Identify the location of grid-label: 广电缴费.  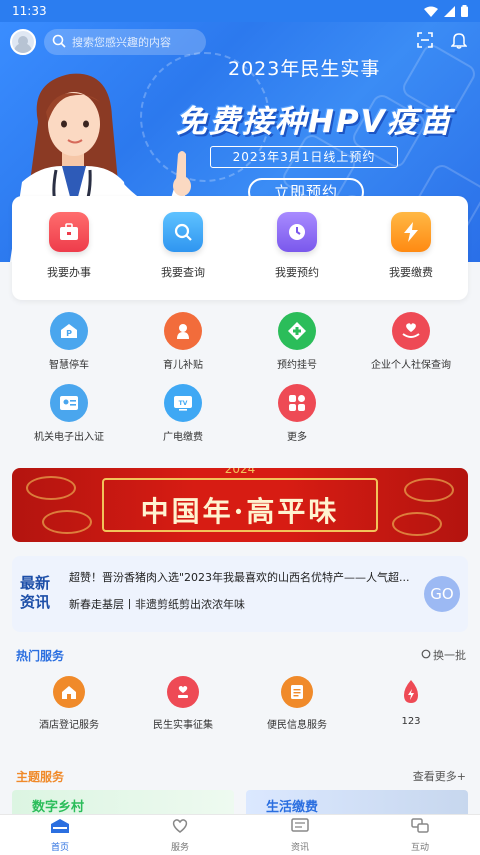
(183, 437).